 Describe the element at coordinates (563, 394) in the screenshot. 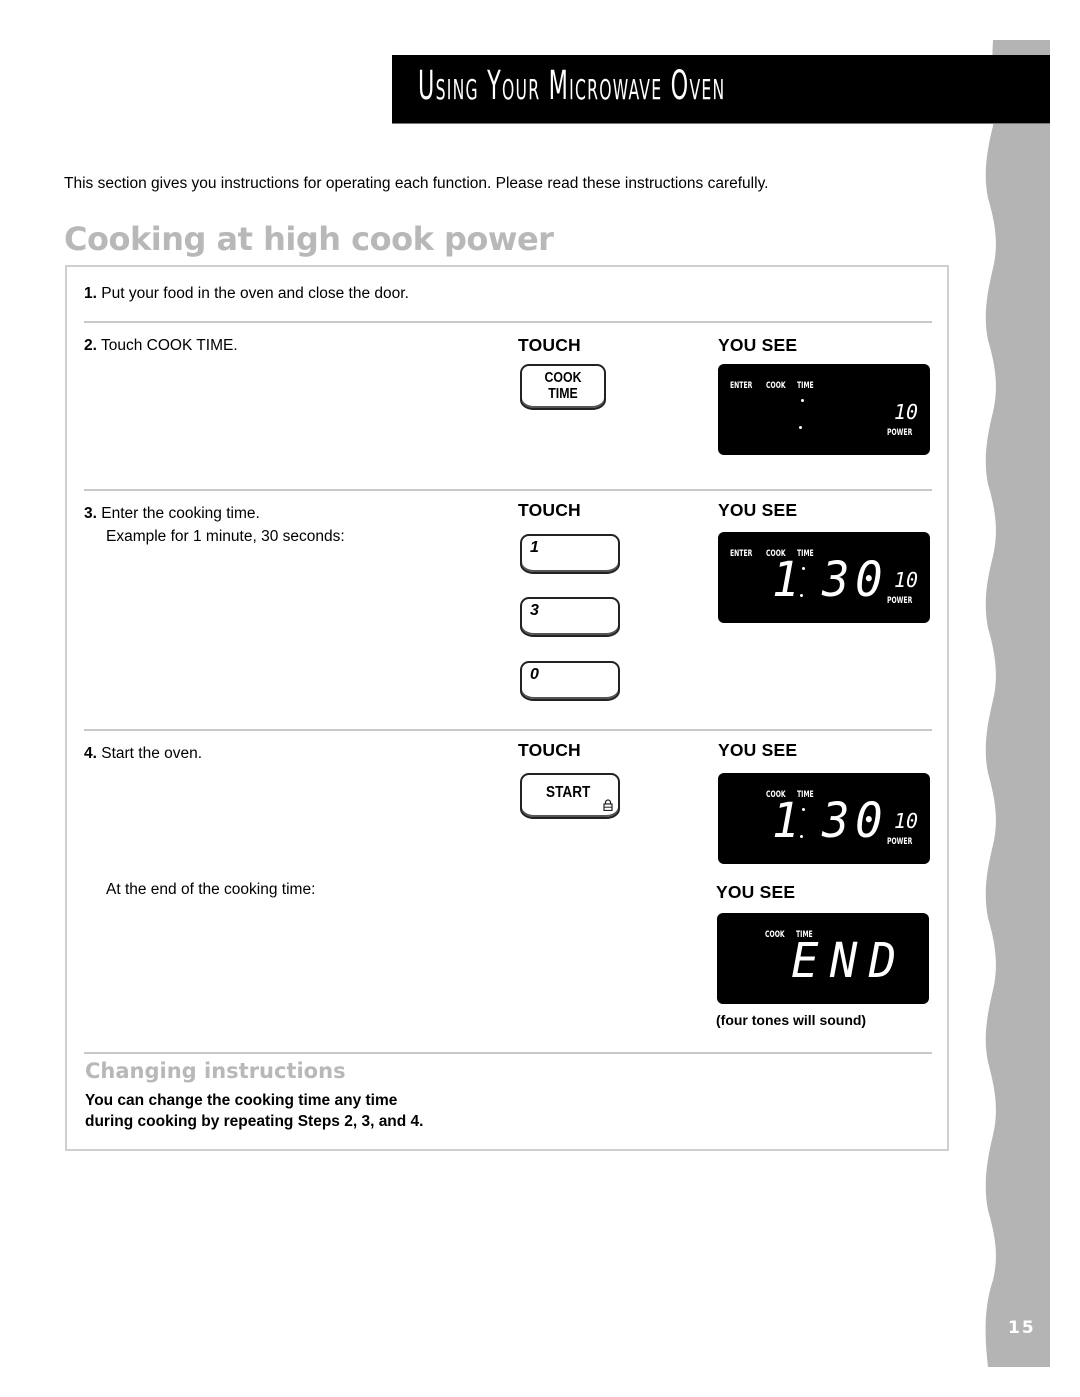

I see `key-label-line2: TIME` at that location.